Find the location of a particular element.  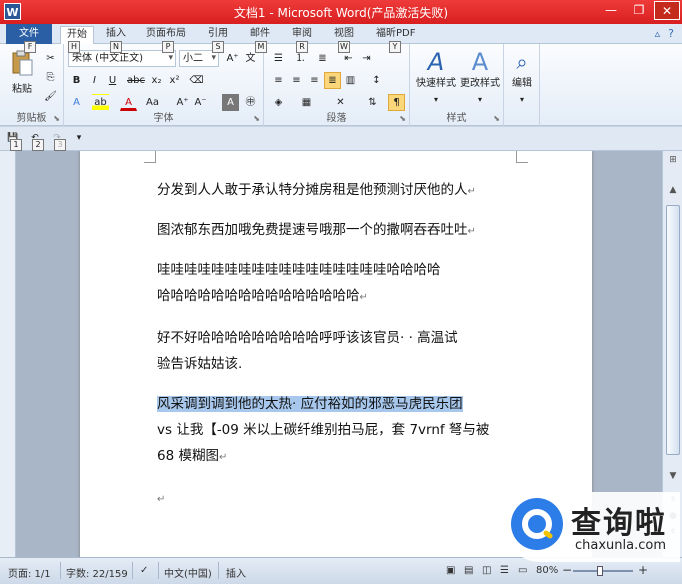

group-paragraph: ☰ ⒈ ≣ ⇤ ⇥ ≡ ≡ ≡ ≣ ▥ ↕ ◈ ▦ ✕ ⇅ ¶ 段落 ⬊ is located at coordinates (337, 85).